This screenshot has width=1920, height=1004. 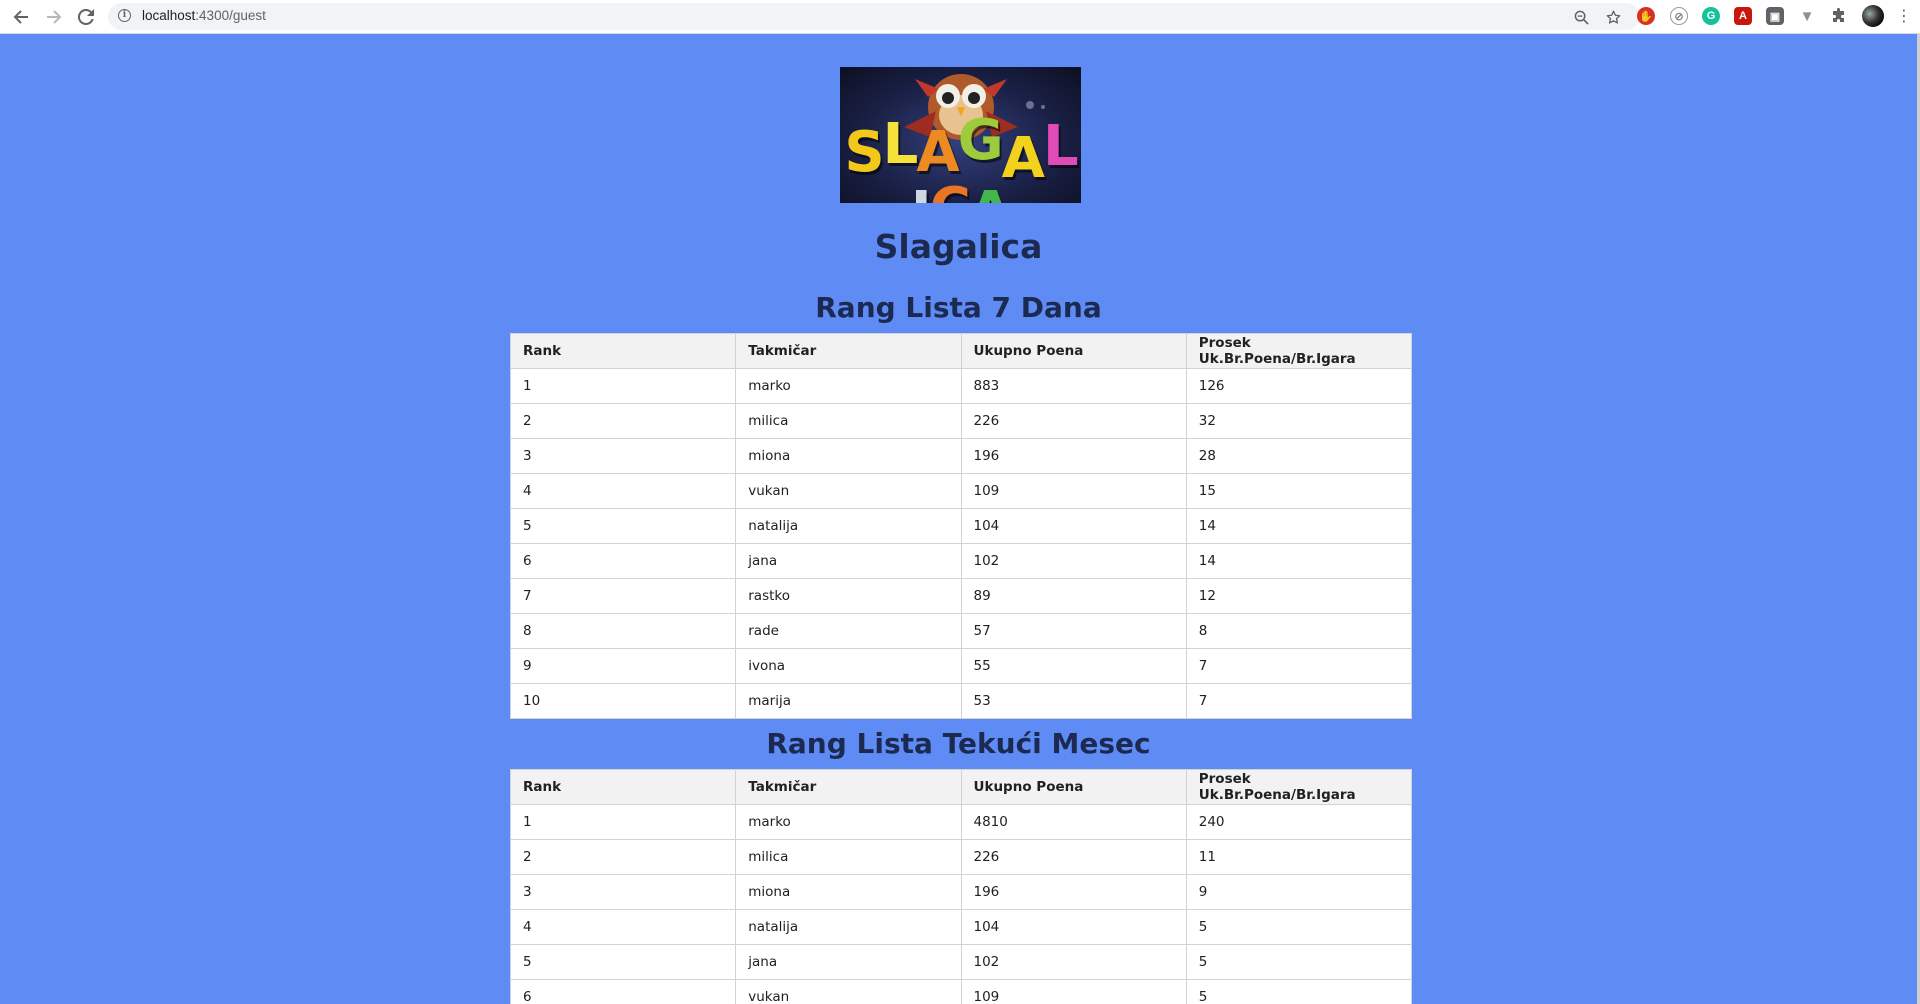 What do you see at coordinates (1299, 421) in the screenshot?
I see `cell-average: 32` at bounding box center [1299, 421].